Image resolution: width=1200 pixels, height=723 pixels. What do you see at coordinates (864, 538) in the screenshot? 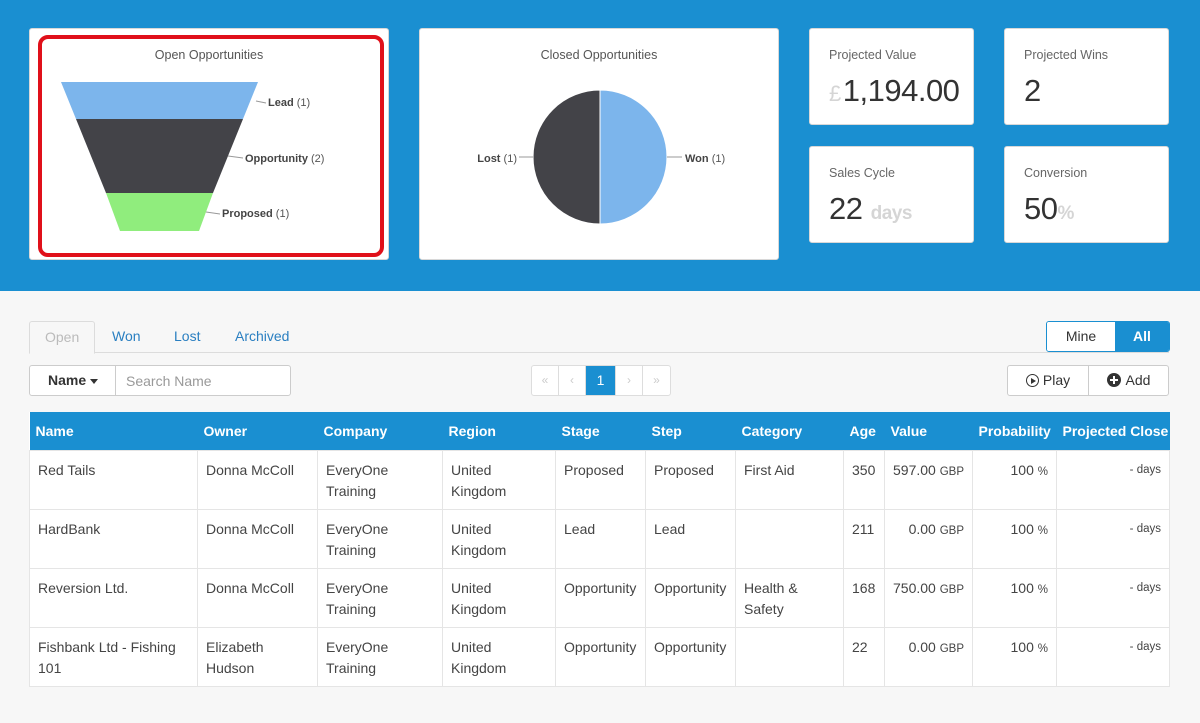
I see `cell-age: 211` at bounding box center [864, 538].